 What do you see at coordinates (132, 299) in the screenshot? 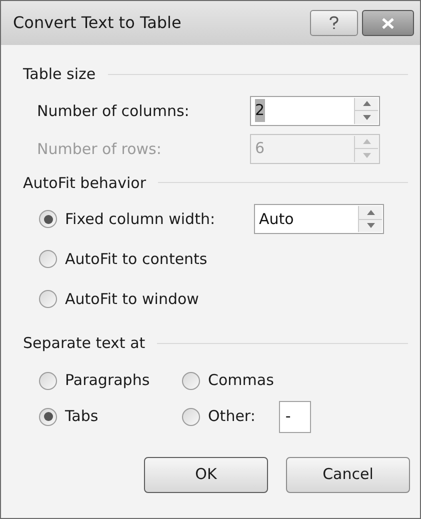
I see `option-label: AutoFit to window` at bounding box center [132, 299].